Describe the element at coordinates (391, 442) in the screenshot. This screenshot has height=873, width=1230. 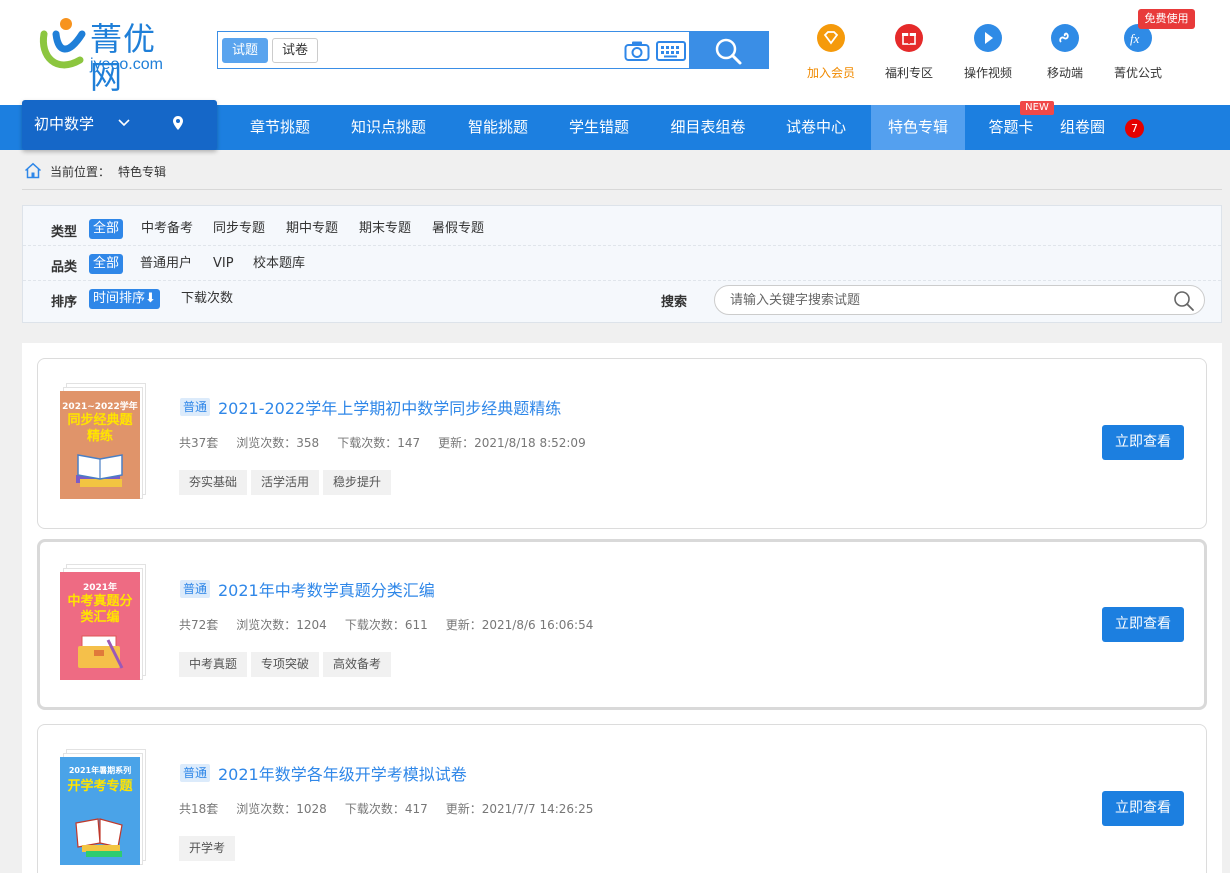
I see `album-meta: 共37套 浏览次数：358 下载次数：147 更新：2021/8/18 8:52:09` at that location.